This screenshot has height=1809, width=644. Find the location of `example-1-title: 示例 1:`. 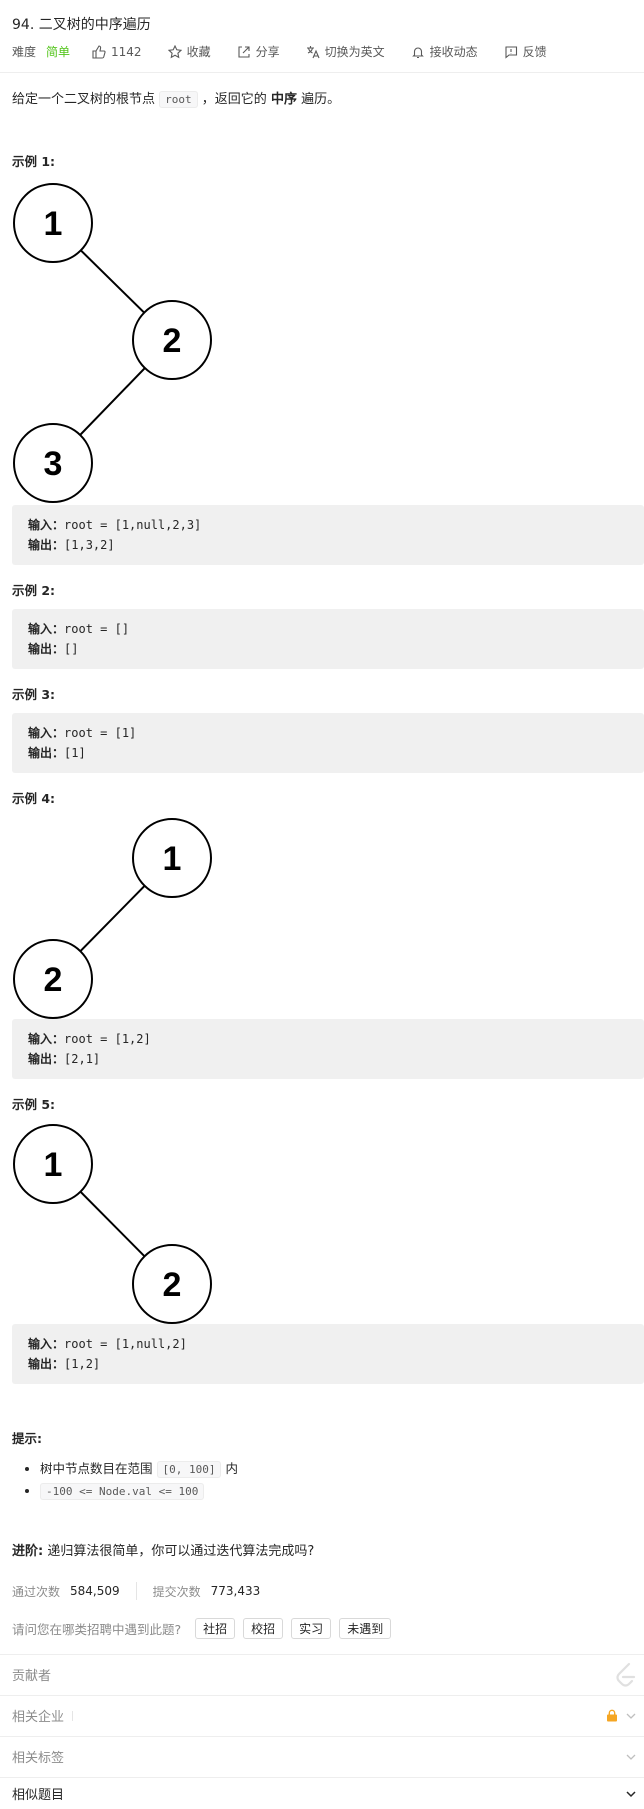

example-1-title: 示例 1: is located at coordinates (34, 161).